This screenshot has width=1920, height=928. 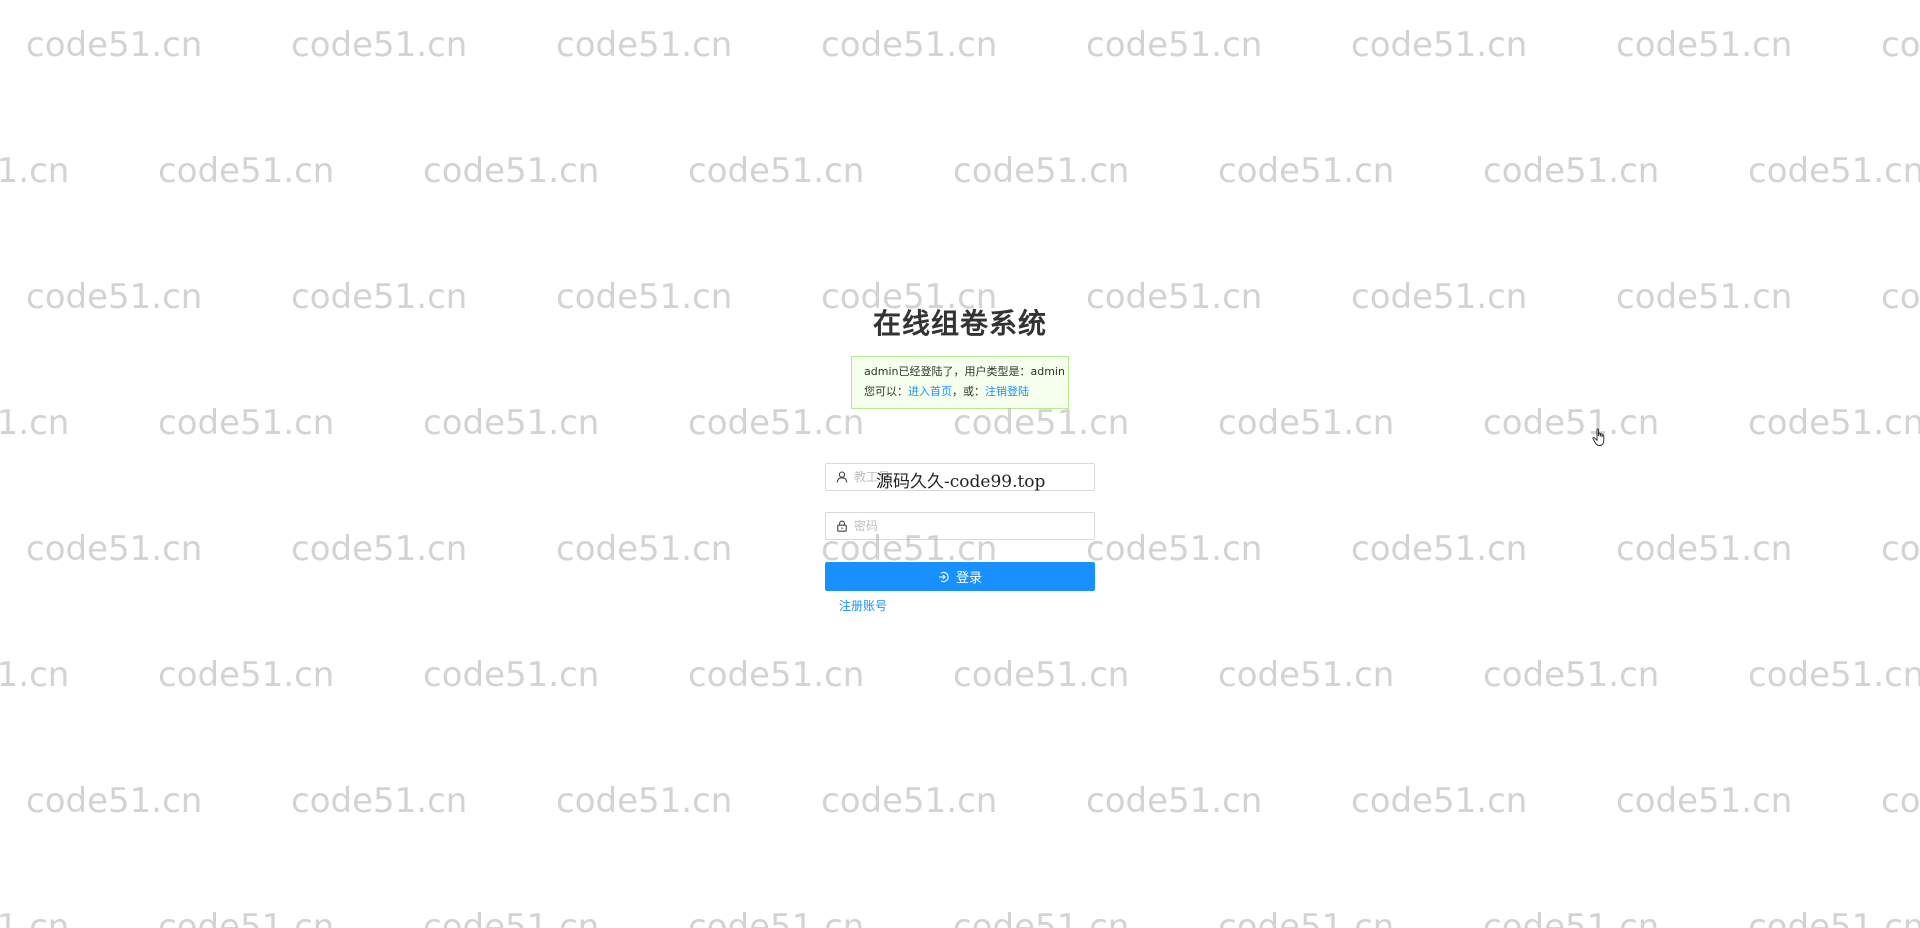 I want to click on hand-cursor-icon, so click(x=1600, y=440).